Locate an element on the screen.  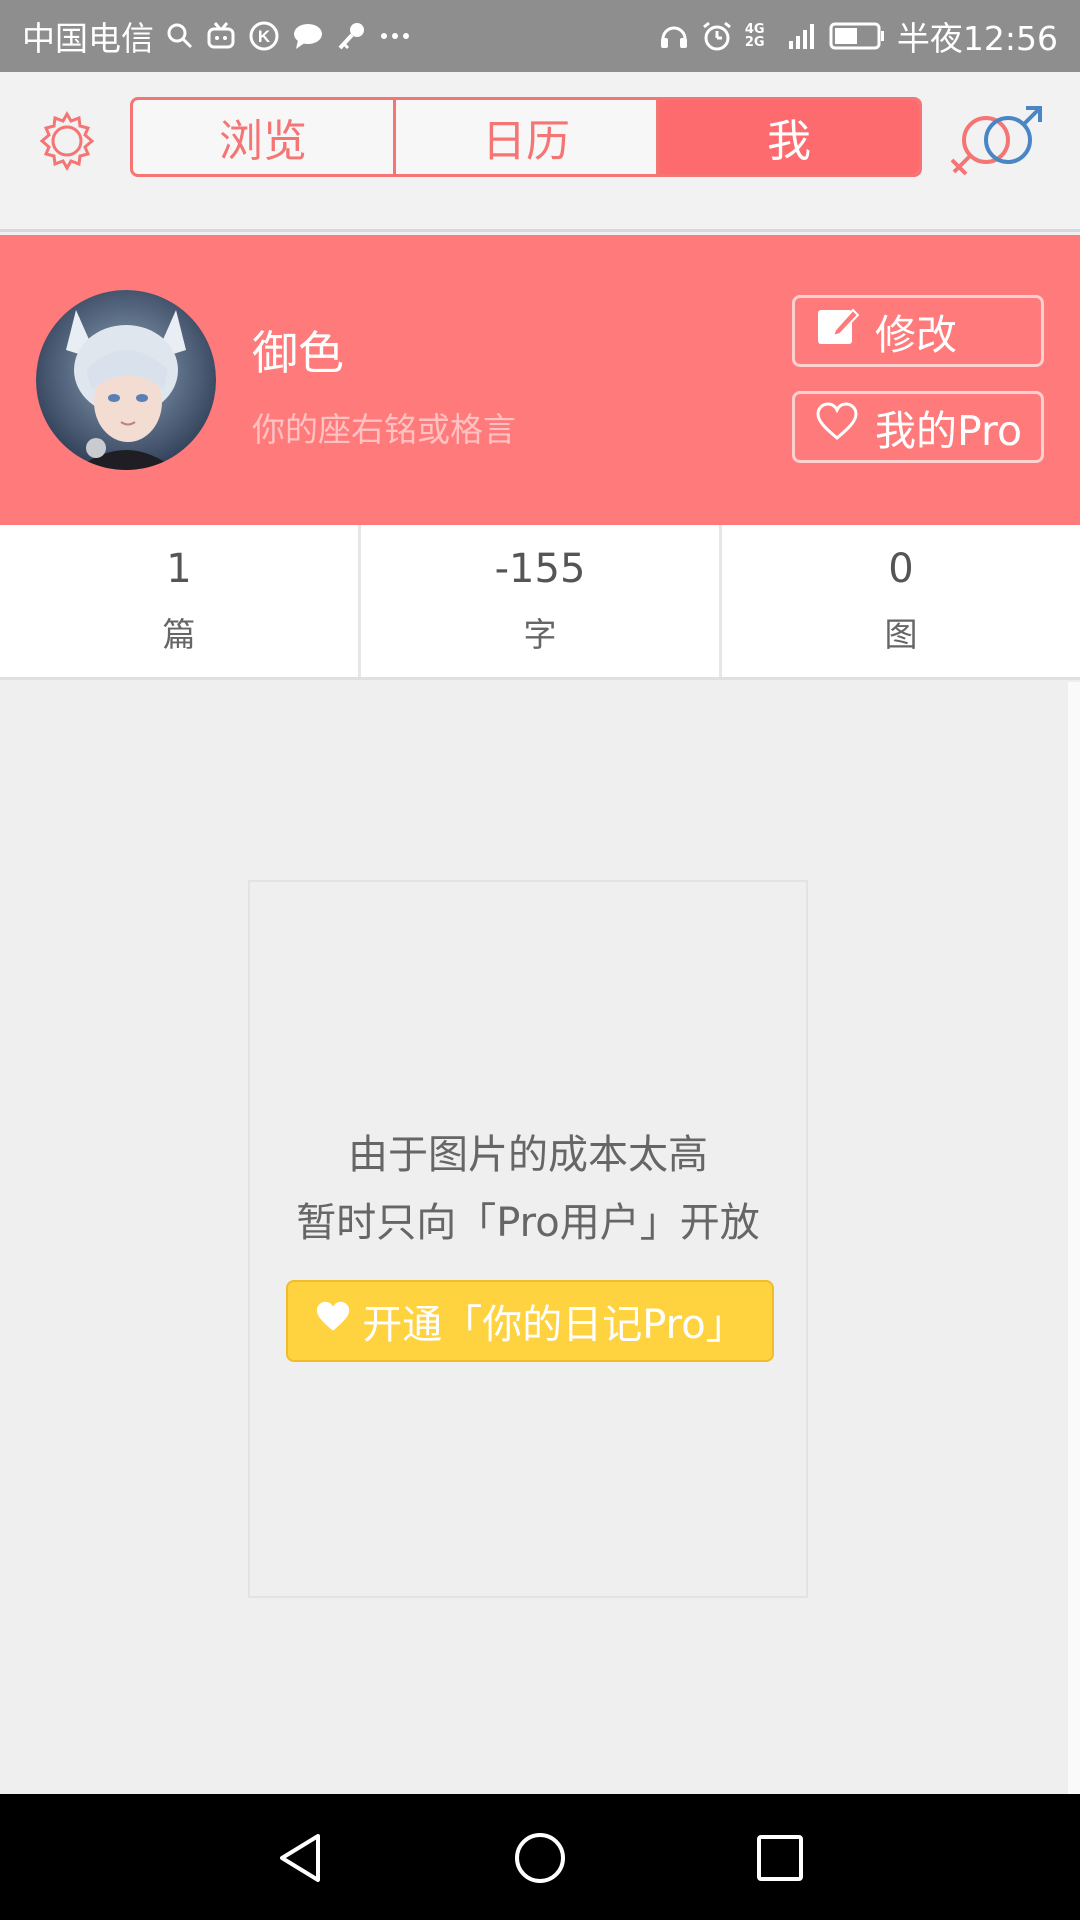
stat-posts-label: 篇 is located at coordinates (179, 634).